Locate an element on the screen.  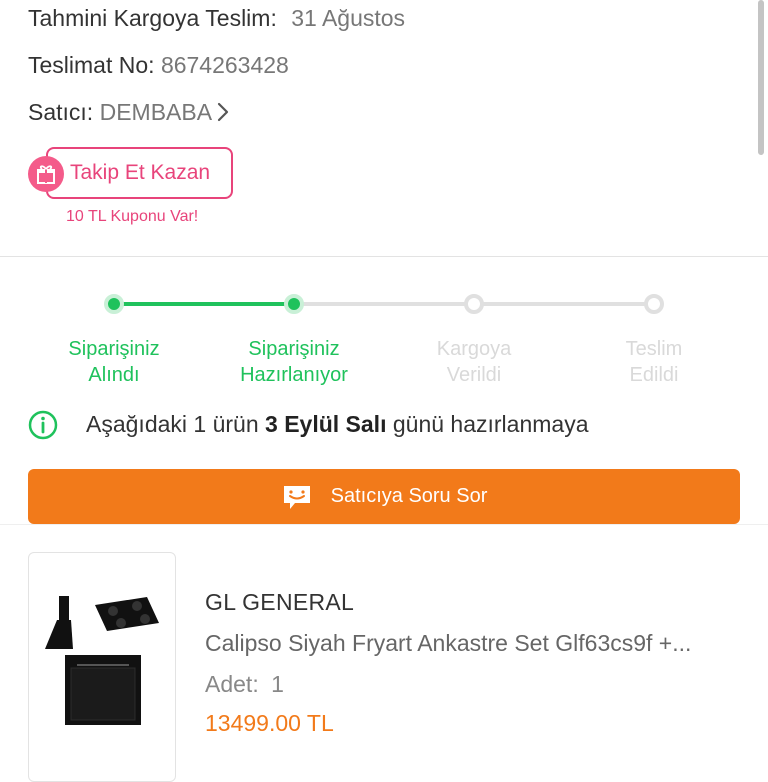
delivery-no-value: 8674263428 is located at coordinates (224, 65).